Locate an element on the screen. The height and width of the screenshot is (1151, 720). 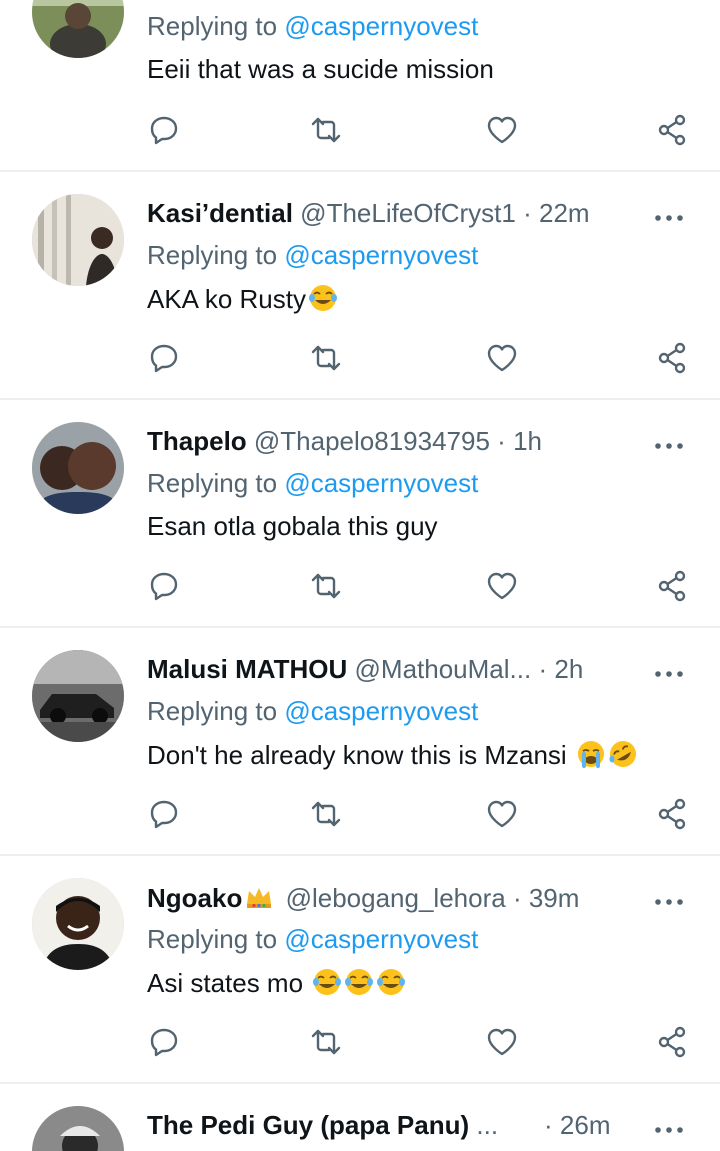
tweet-header: Malusi MATHOU @MathouMal... · 2h is located at coordinates (388, 671).